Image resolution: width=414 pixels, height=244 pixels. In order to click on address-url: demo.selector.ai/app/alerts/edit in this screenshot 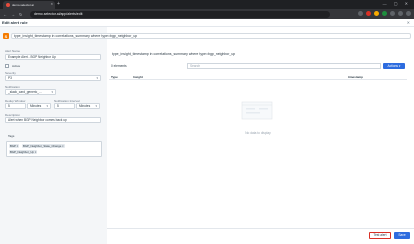, I will do `click(58, 14)`.